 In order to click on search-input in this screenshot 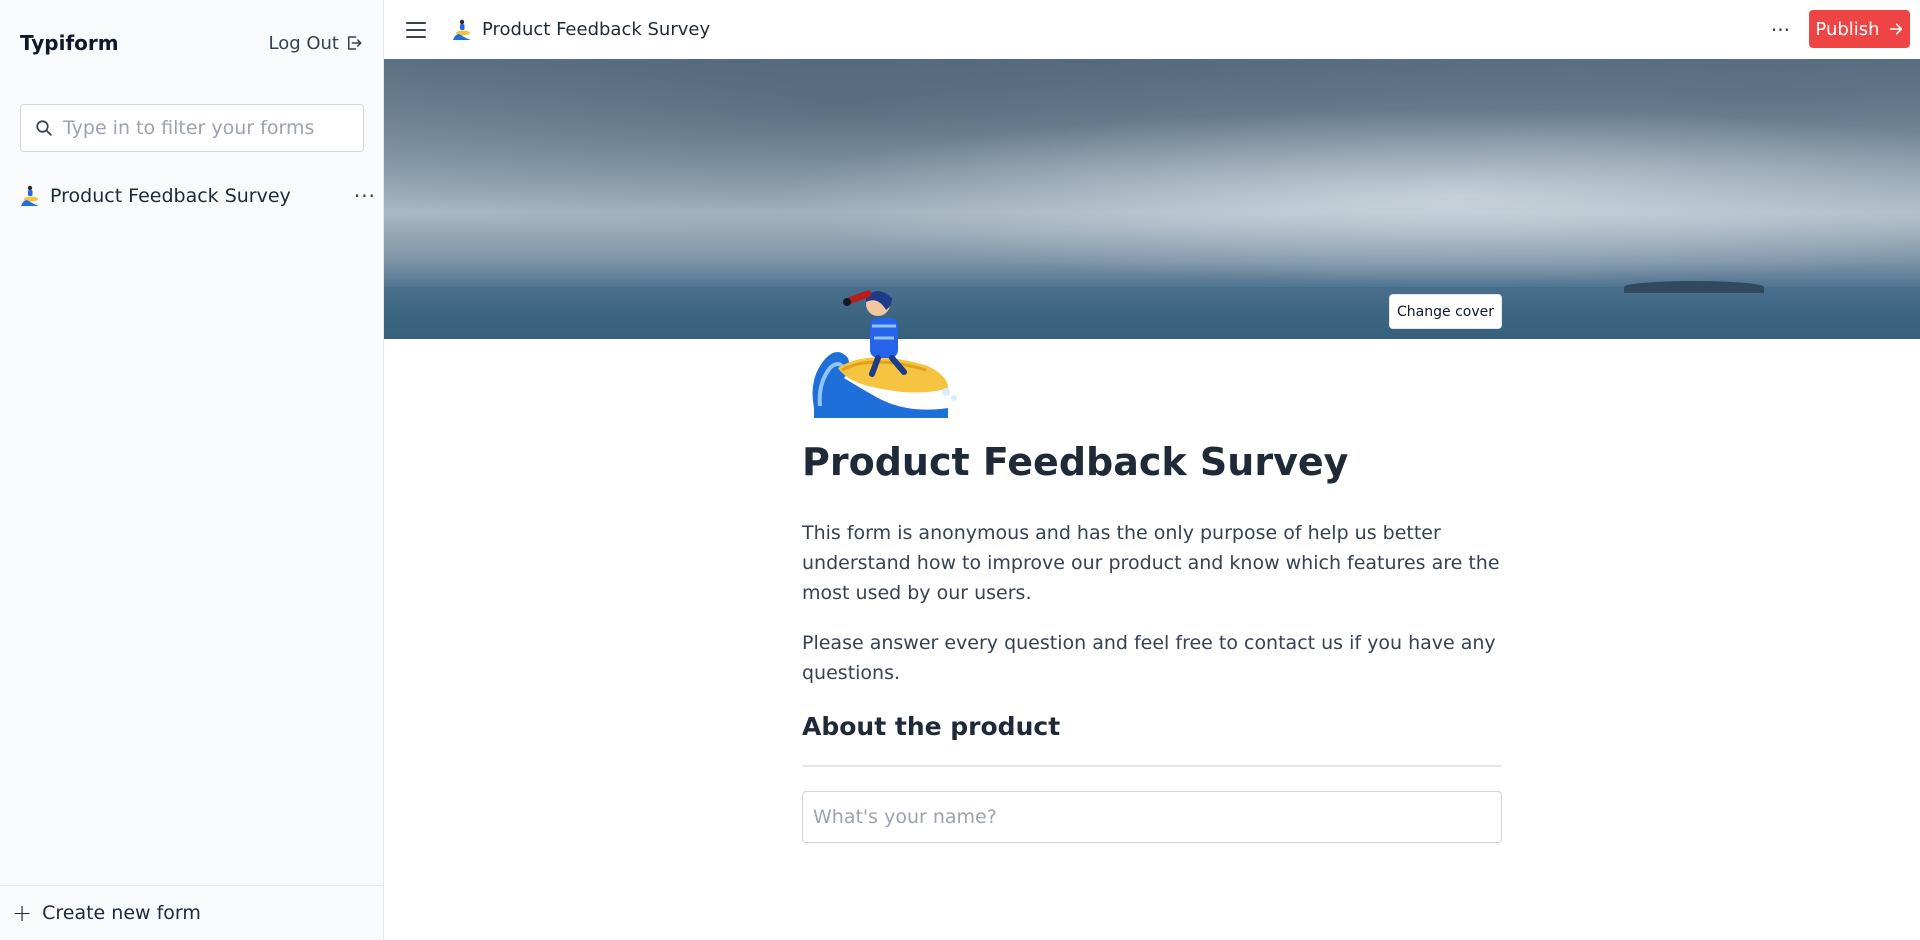, I will do `click(208, 128)`.